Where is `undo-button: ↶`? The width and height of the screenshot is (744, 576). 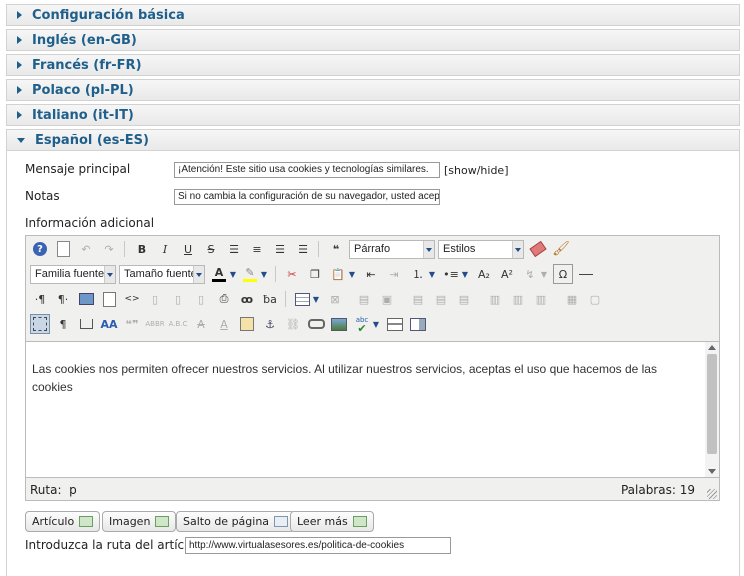 undo-button: ↶ is located at coordinates (86, 249).